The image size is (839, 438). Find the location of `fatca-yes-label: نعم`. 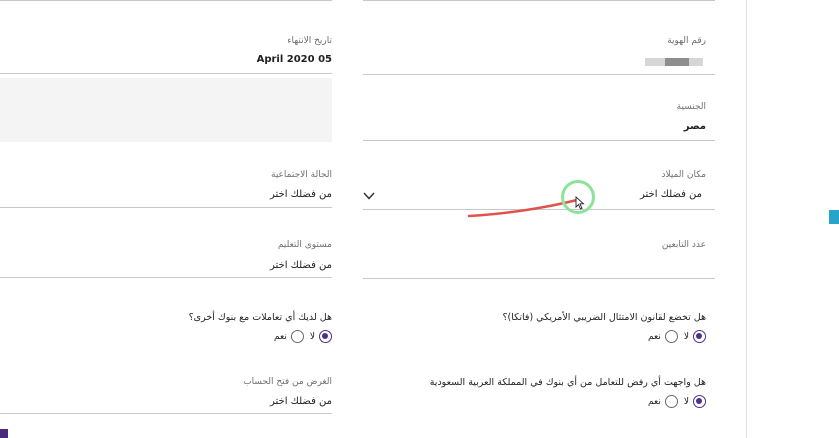

fatca-yes-label: نعم is located at coordinates (654, 336).